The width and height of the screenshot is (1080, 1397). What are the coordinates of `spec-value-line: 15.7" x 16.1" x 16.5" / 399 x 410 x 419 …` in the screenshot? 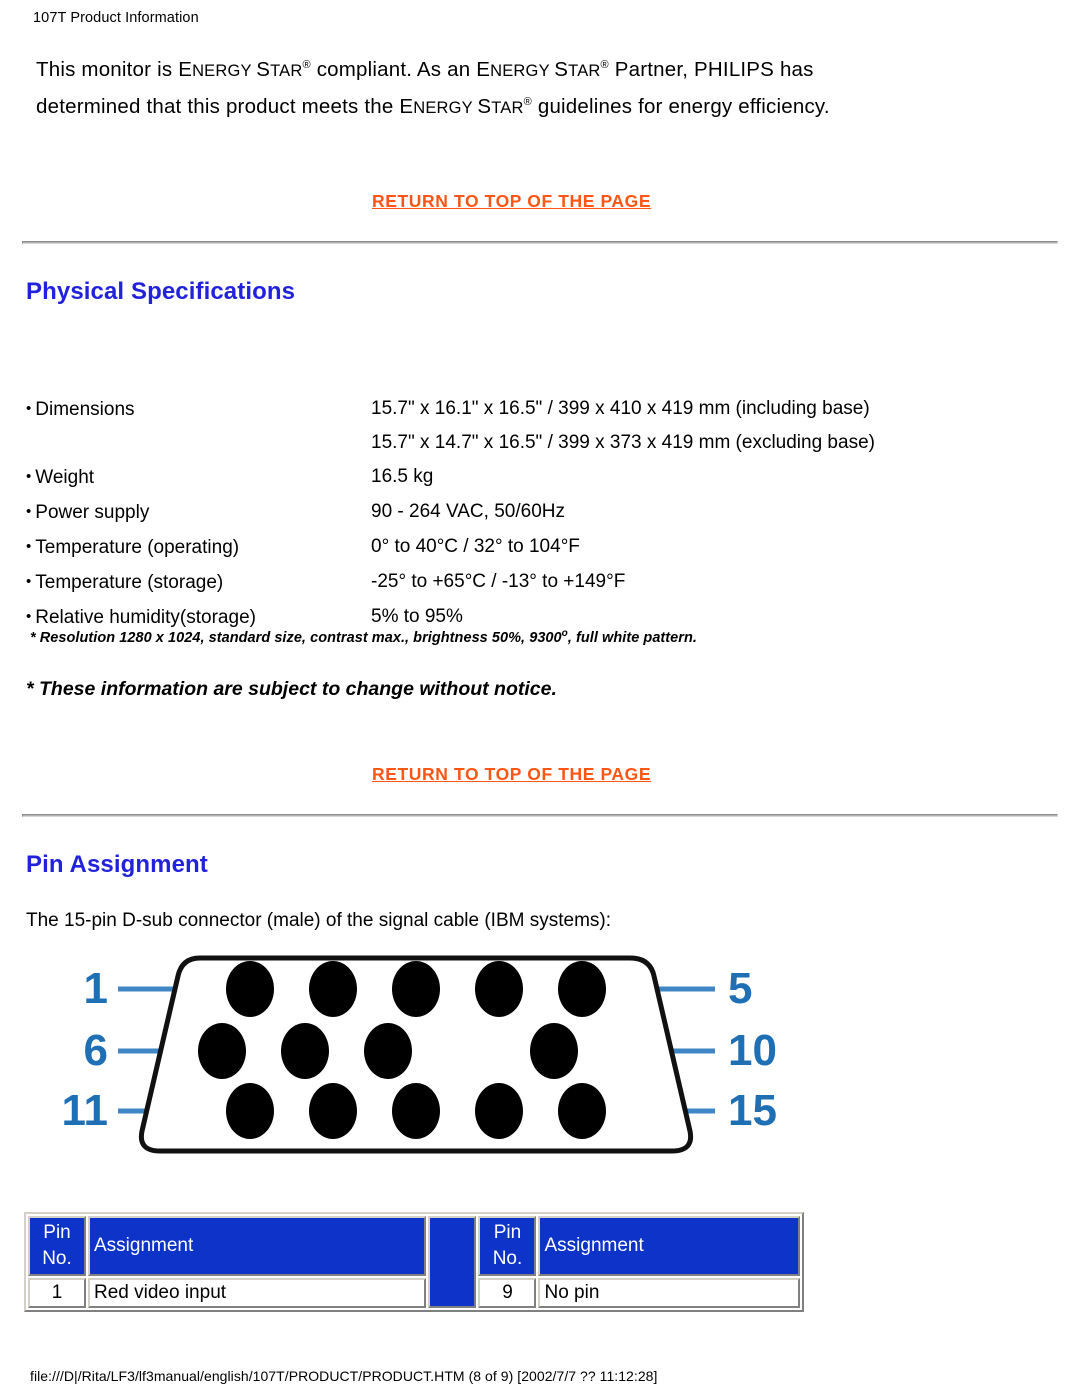 It's located at (620, 408).